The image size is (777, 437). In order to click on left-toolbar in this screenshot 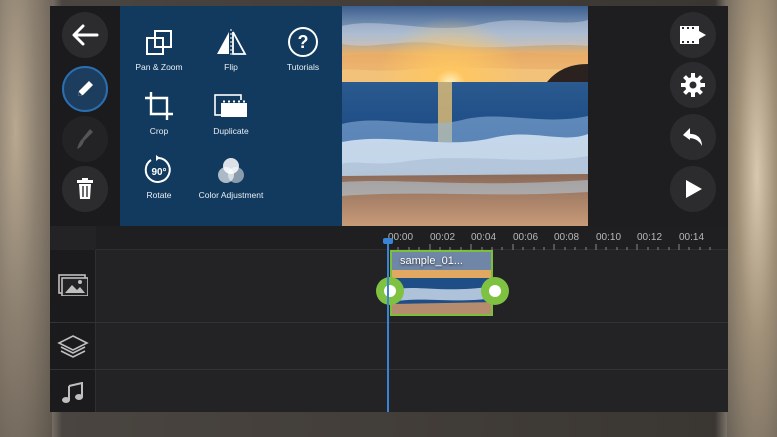, I will do `click(85, 119)`.